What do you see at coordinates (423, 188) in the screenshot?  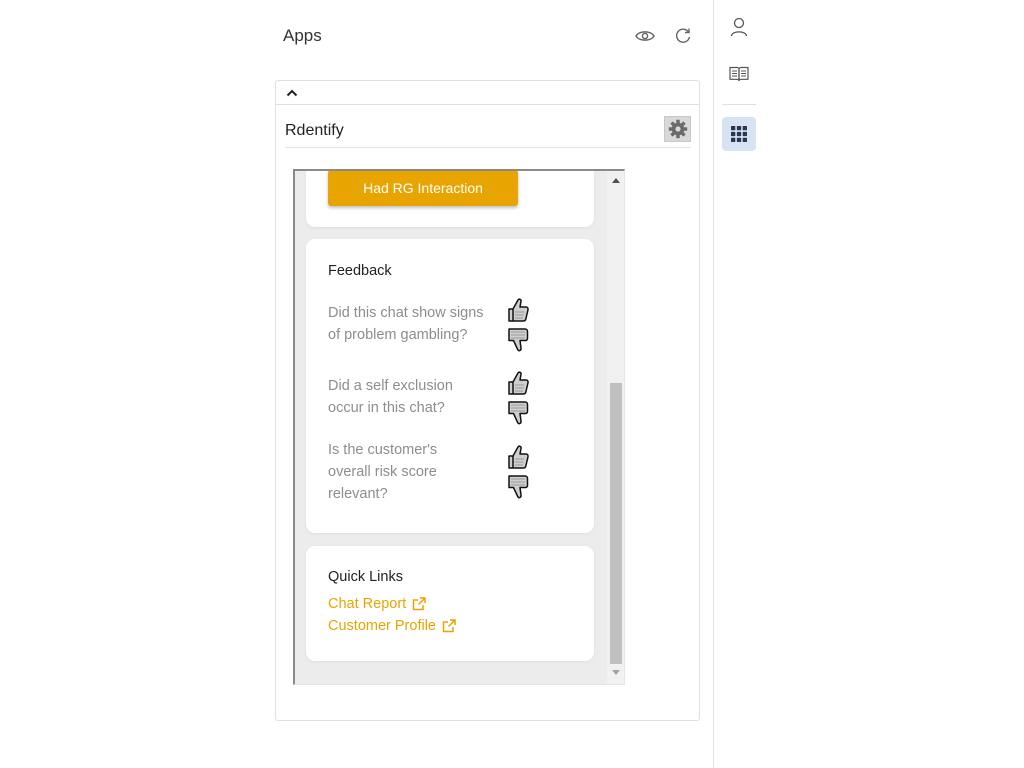 I see `had-rg-interaction-button: Had RG Interaction` at bounding box center [423, 188].